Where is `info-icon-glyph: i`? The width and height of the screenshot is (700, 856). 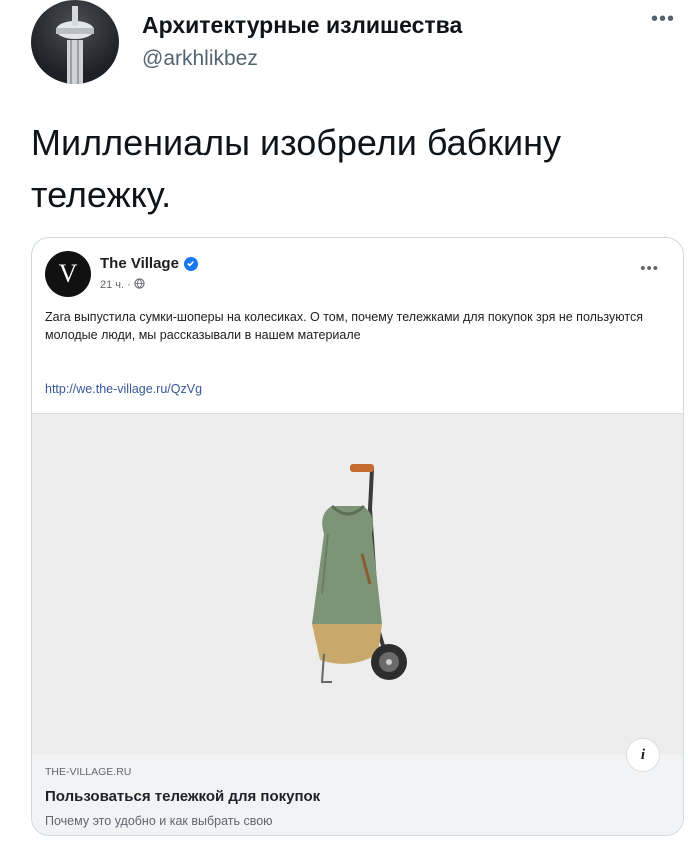 info-icon-glyph: i is located at coordinates (643, 754).